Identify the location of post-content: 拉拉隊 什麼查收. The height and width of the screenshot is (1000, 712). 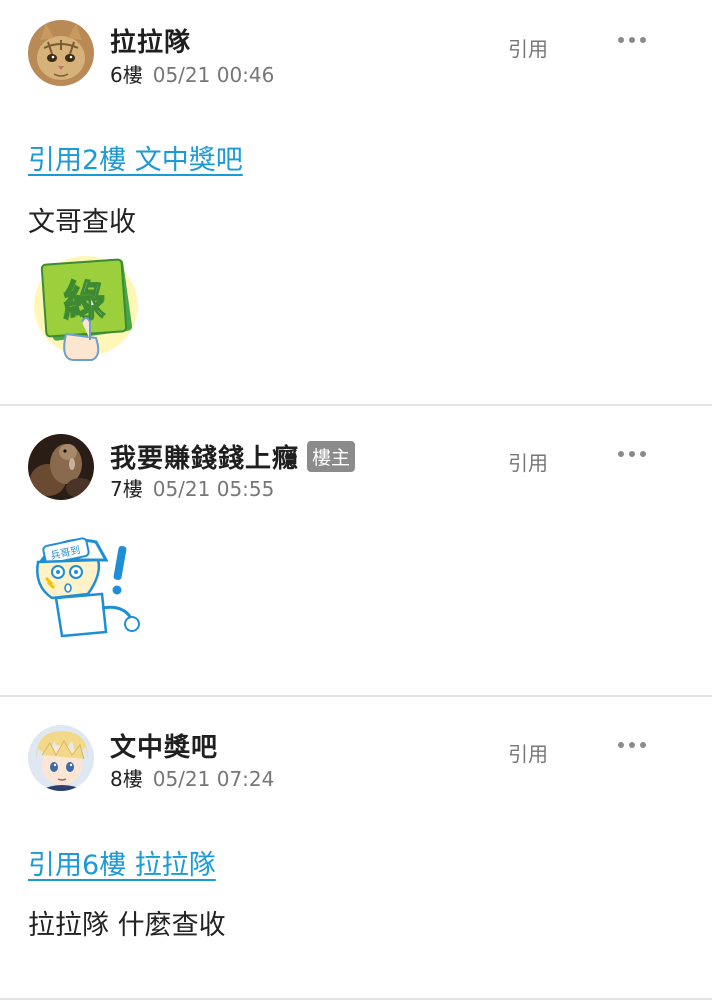
(127, 925).